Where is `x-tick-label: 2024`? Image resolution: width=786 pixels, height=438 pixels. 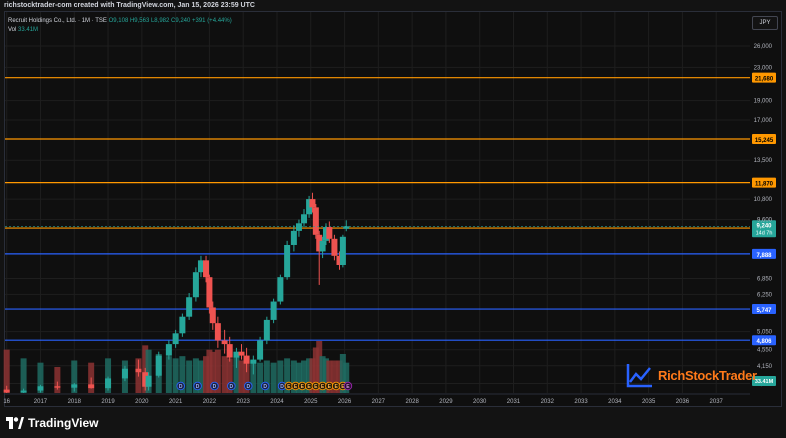 x-tick-label: 2024 is located at coordinates (277, 402).